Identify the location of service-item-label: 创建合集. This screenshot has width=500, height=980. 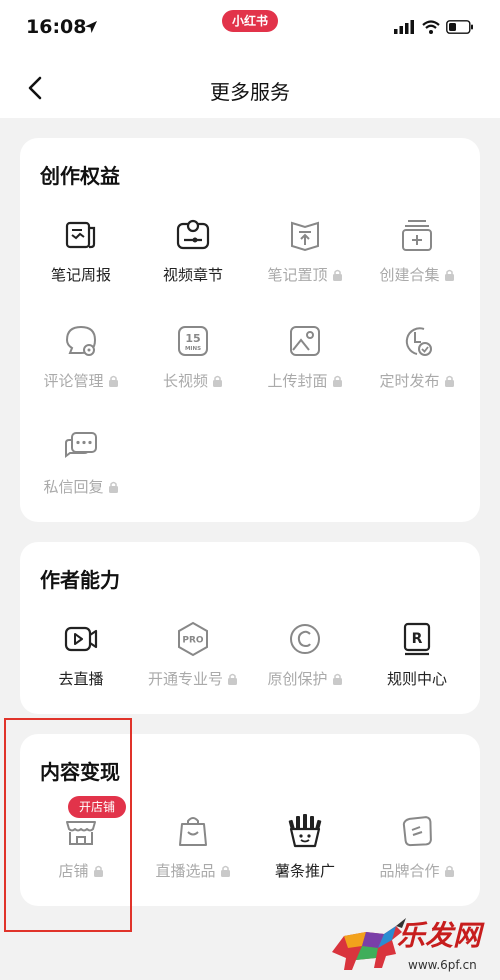
(416, 274).